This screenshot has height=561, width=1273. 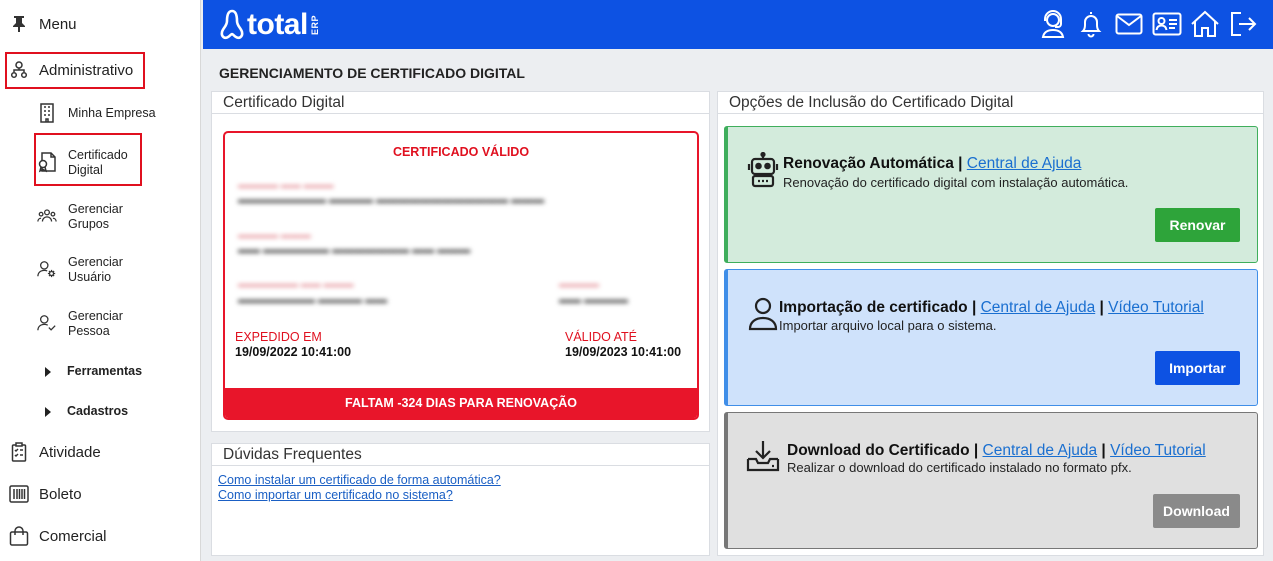 I want to click on page-title: GERENCIAMENTO DE CERTIFICADO DIGITAL, so click(x=372, y=73).